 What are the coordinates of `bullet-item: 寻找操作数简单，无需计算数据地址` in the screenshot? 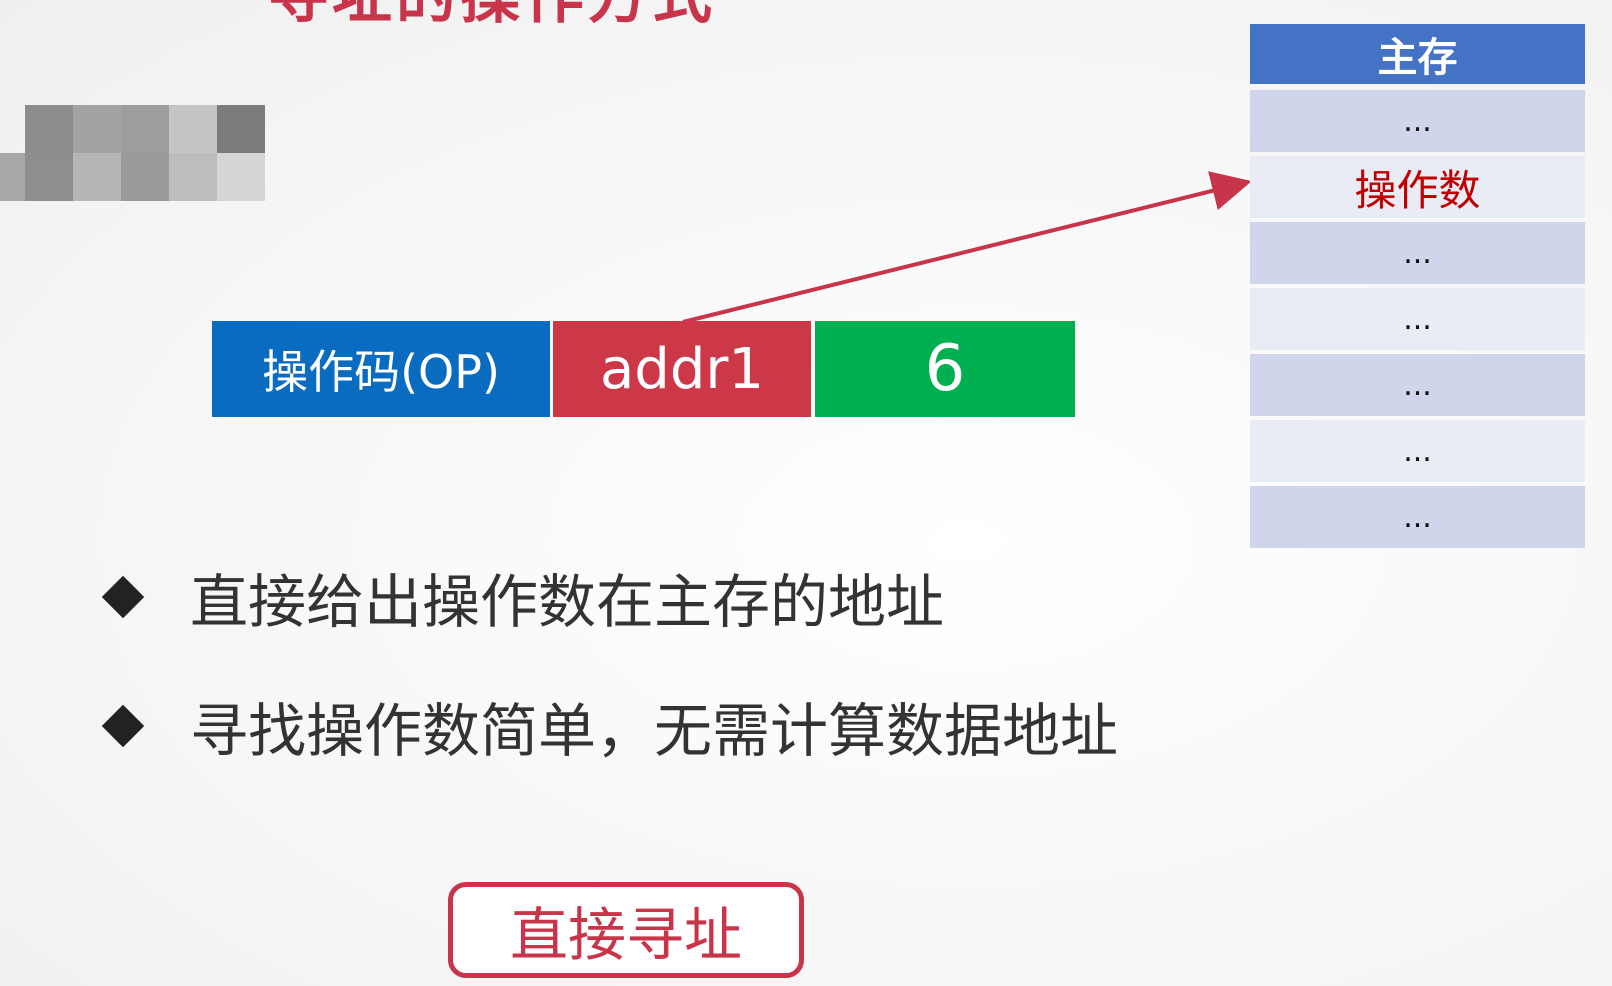 It's located at (609, 726).